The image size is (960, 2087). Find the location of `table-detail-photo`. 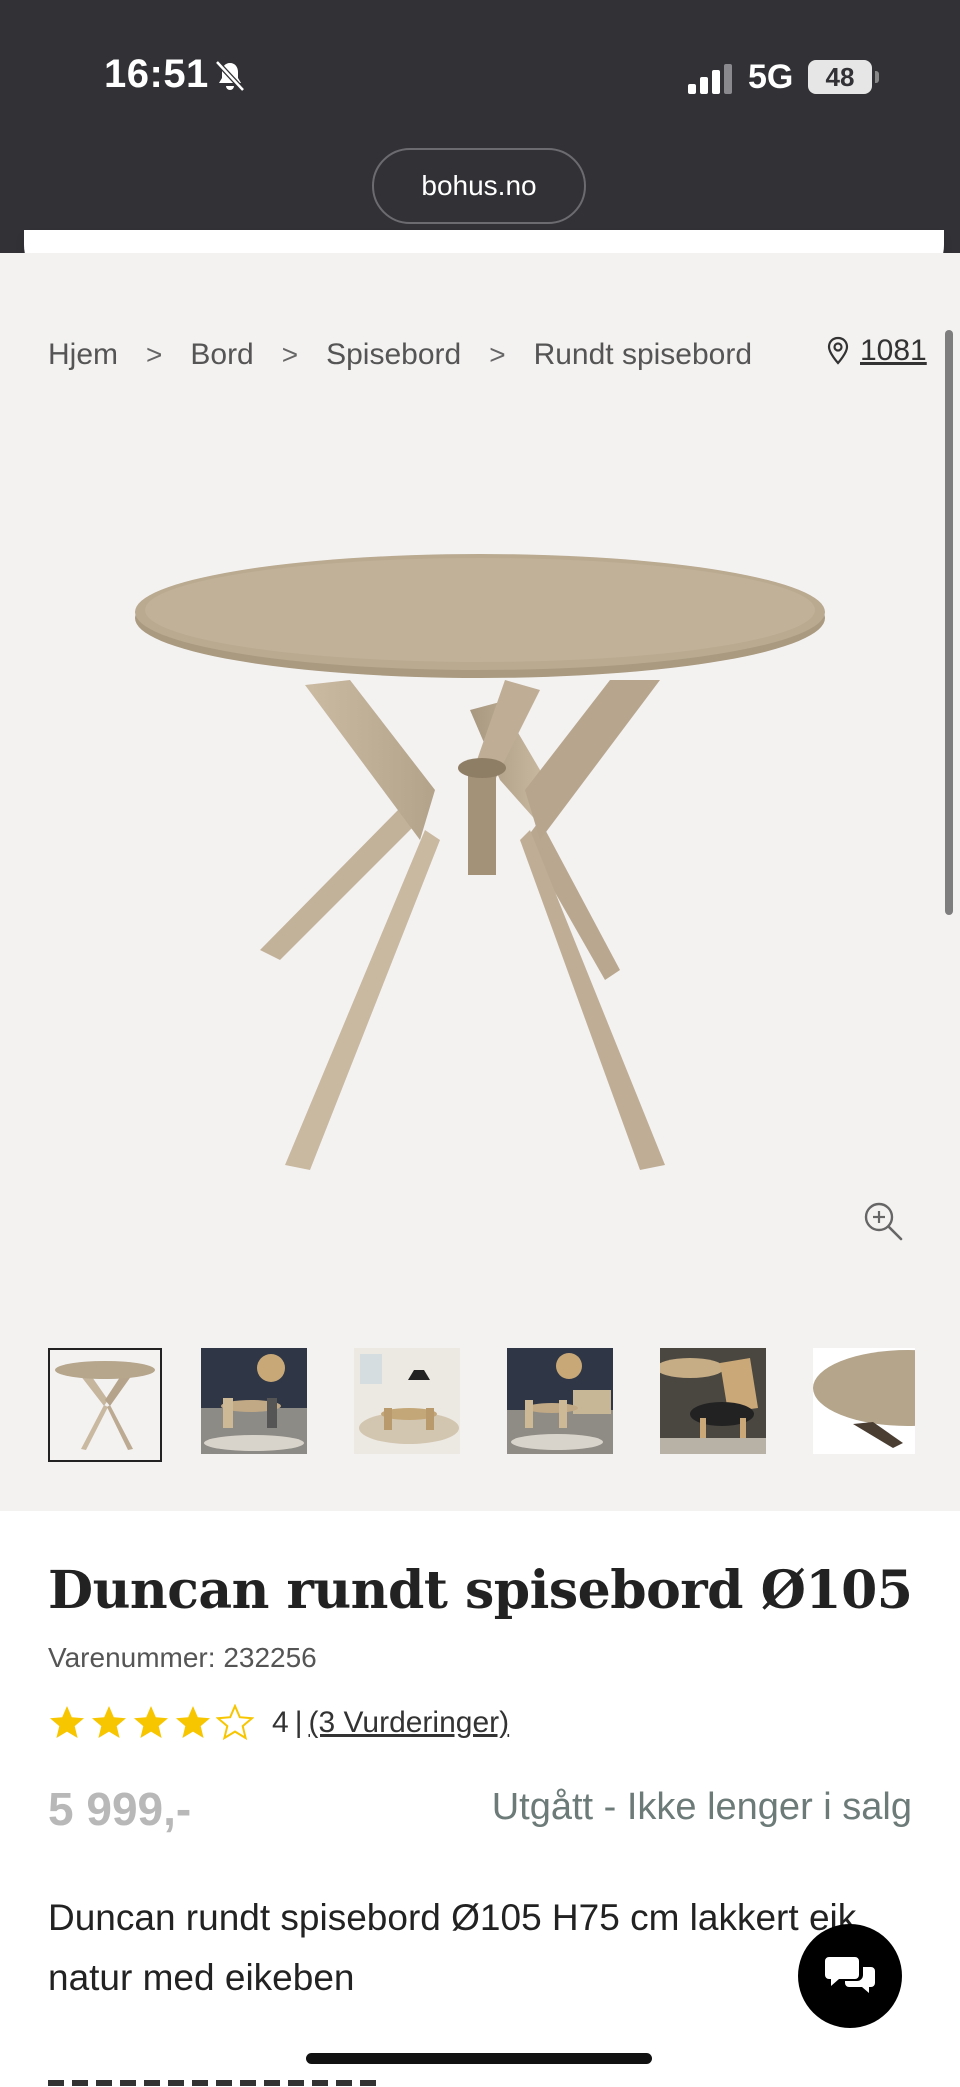

table-detail-photo is located at coordinates (864, 1401).